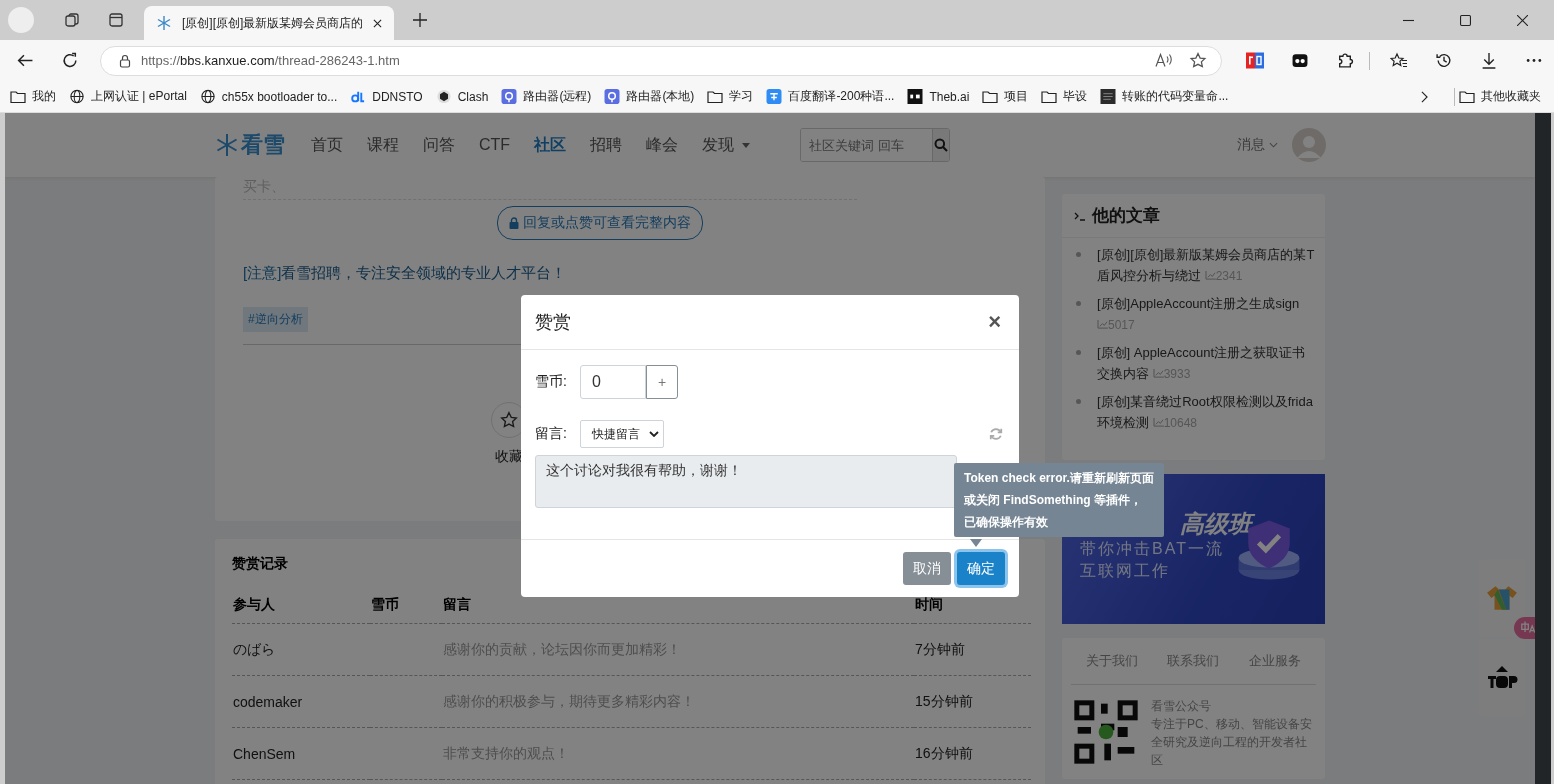  Describe the element at coordinates (1500, 96) in the screenshot. I see `bookmark: 其他收藏夹` at that location.